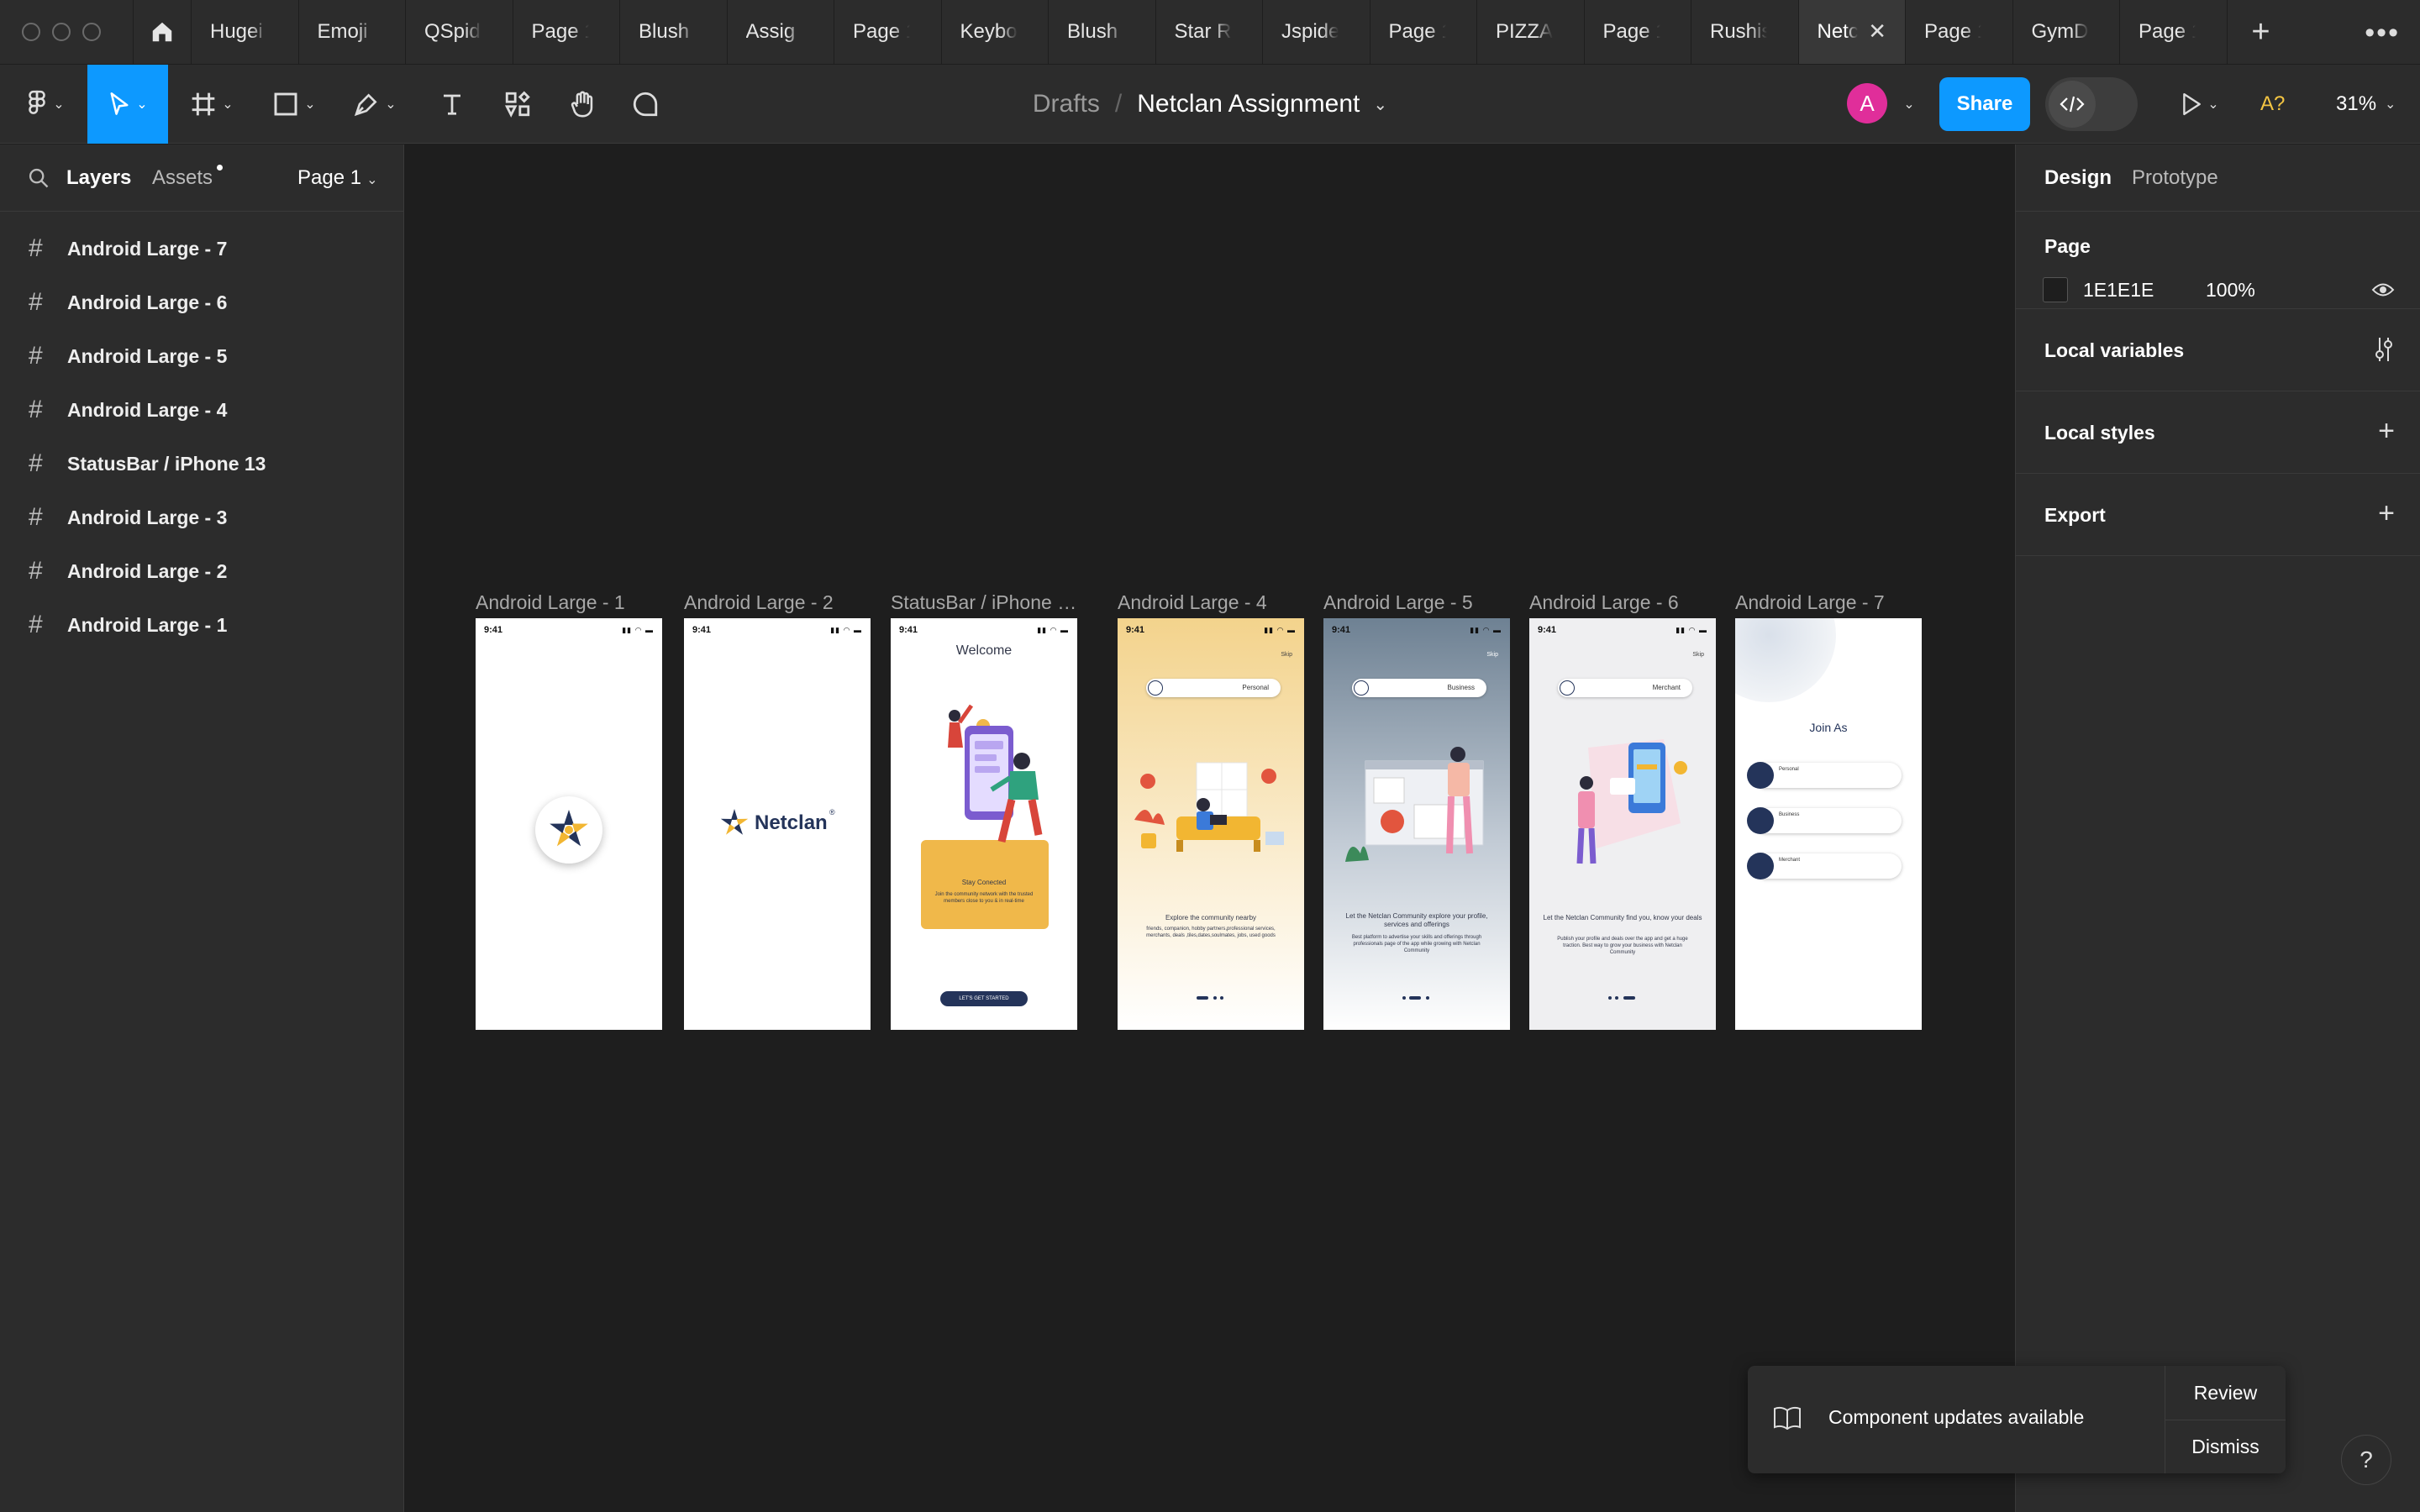  Describe the element at coordinates (759, 602) in the screenshot. I see `frame-label: Android Large - 2` at that location.